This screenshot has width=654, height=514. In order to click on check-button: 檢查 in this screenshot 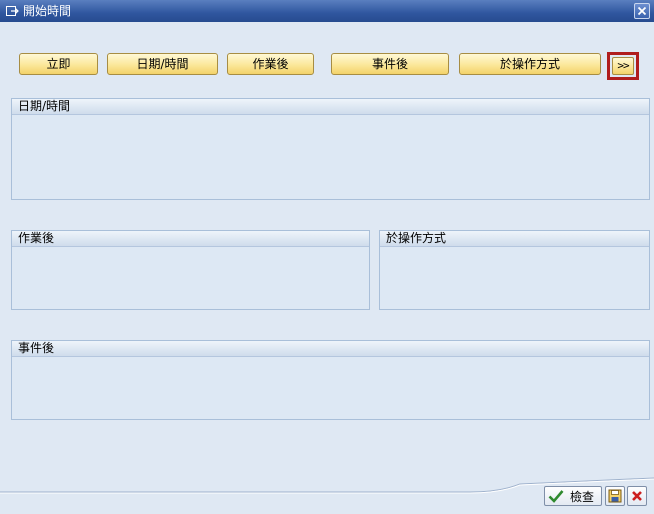, I will do `click(573, 496)`.